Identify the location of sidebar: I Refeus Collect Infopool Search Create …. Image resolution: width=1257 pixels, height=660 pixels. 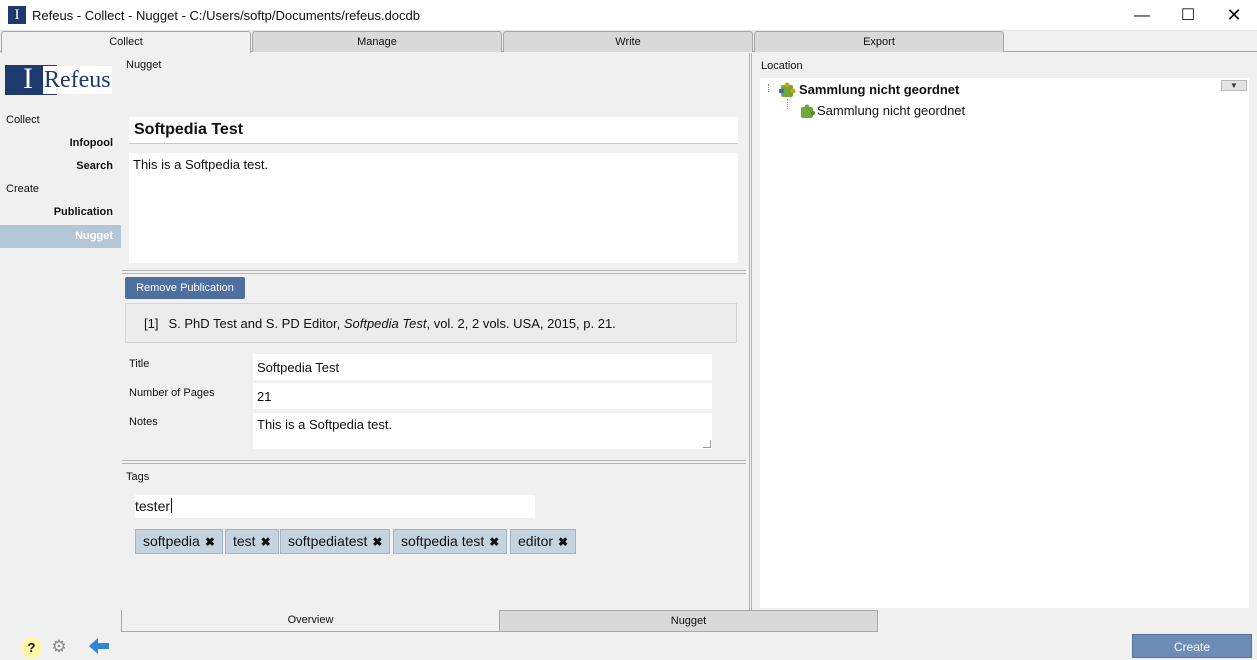
(60, 330).